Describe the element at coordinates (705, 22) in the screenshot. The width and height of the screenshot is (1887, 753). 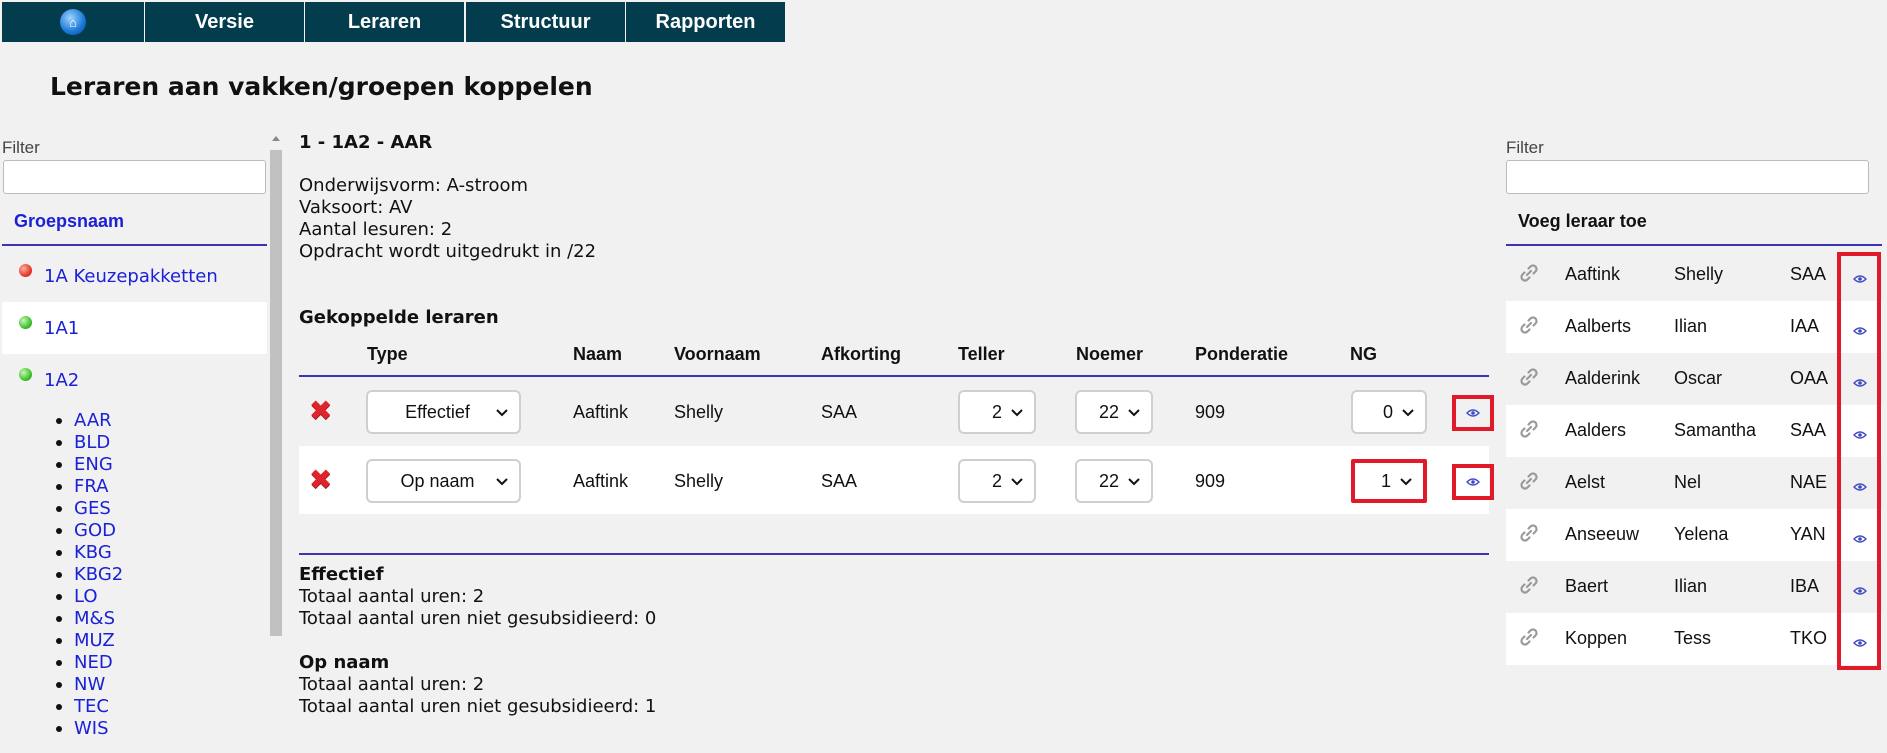
I see `nav-rapporten: Rapporten` at that location.